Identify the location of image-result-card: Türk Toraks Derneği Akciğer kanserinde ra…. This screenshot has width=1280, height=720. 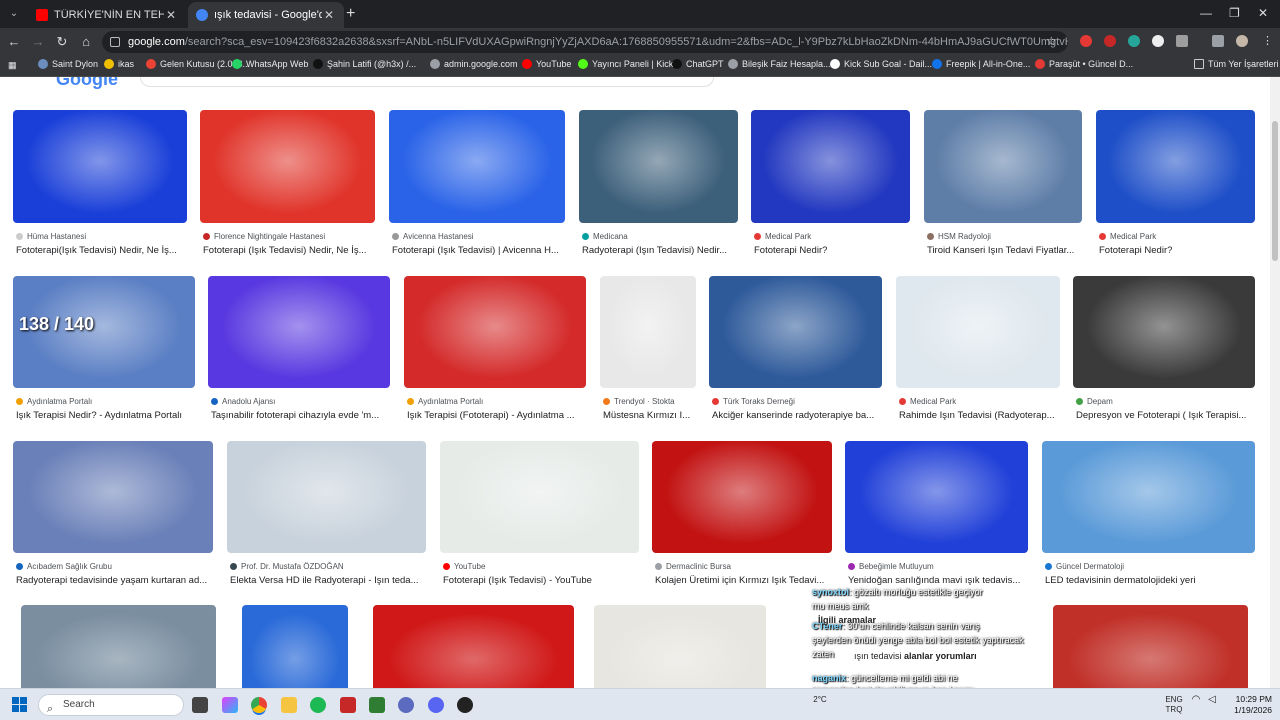
(795, 353).